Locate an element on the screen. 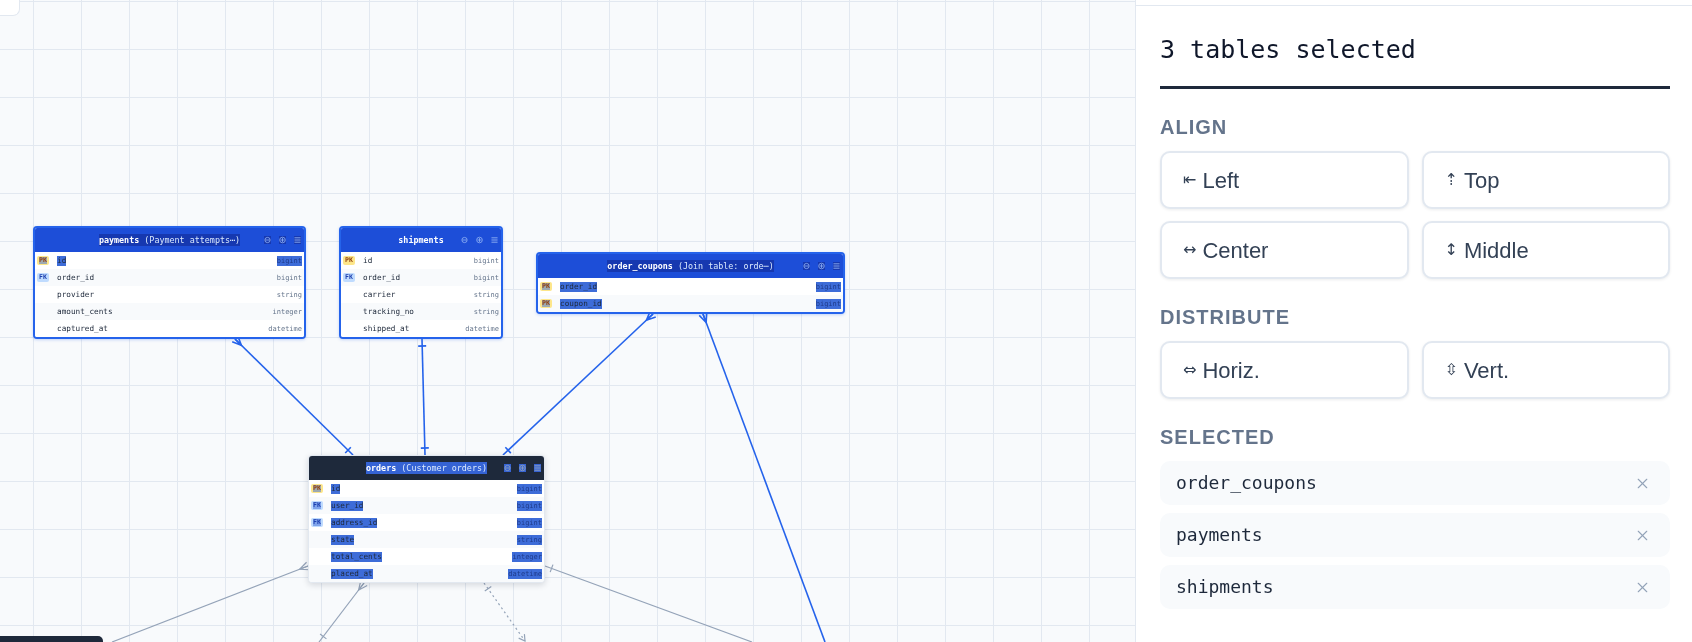 This screenshot has height=642, width=1692. floating-panel is located at coordinates (10, 8).